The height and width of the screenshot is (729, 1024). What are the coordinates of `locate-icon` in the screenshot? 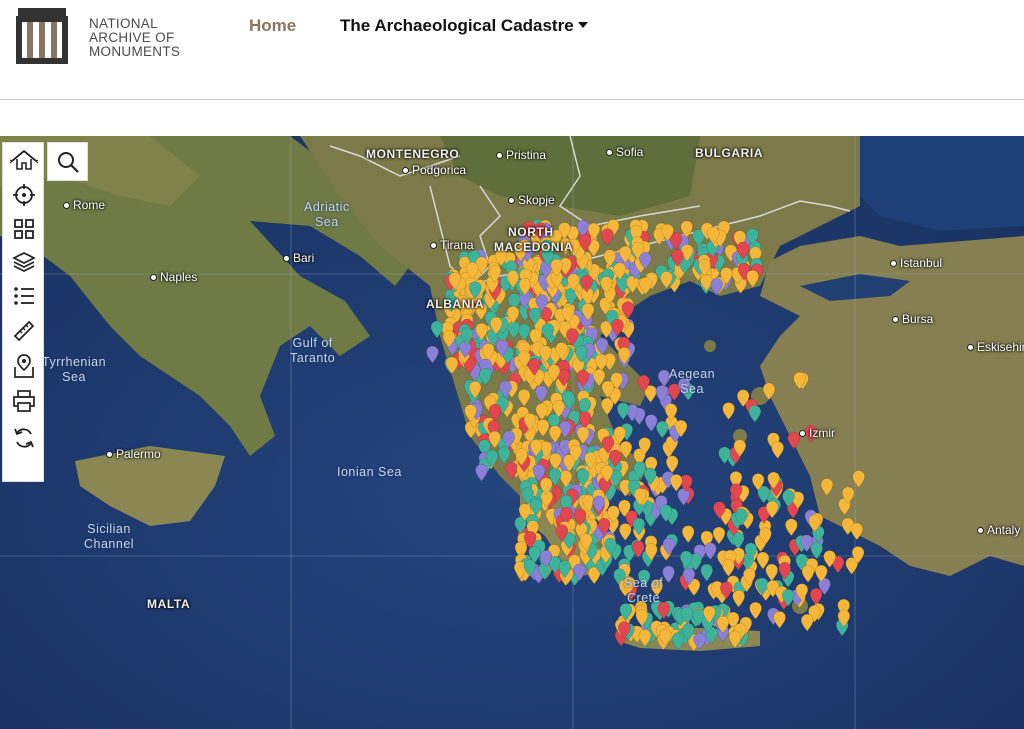 It's located at (24, 195).